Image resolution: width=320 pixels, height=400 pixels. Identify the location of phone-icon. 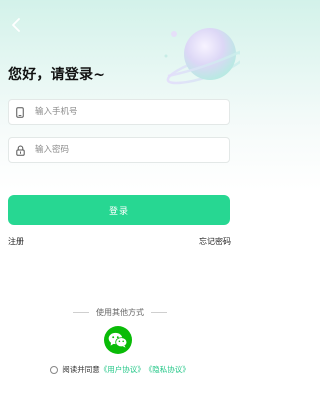
(20, 112).